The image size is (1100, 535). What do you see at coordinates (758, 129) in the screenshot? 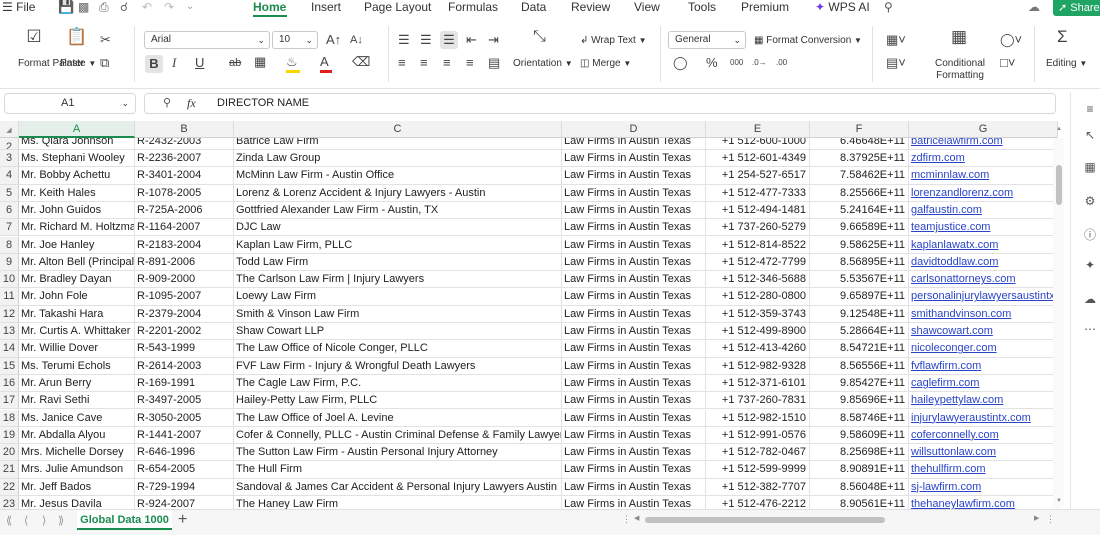
I see `column-header-e: E` at bounding box center [758, 129].